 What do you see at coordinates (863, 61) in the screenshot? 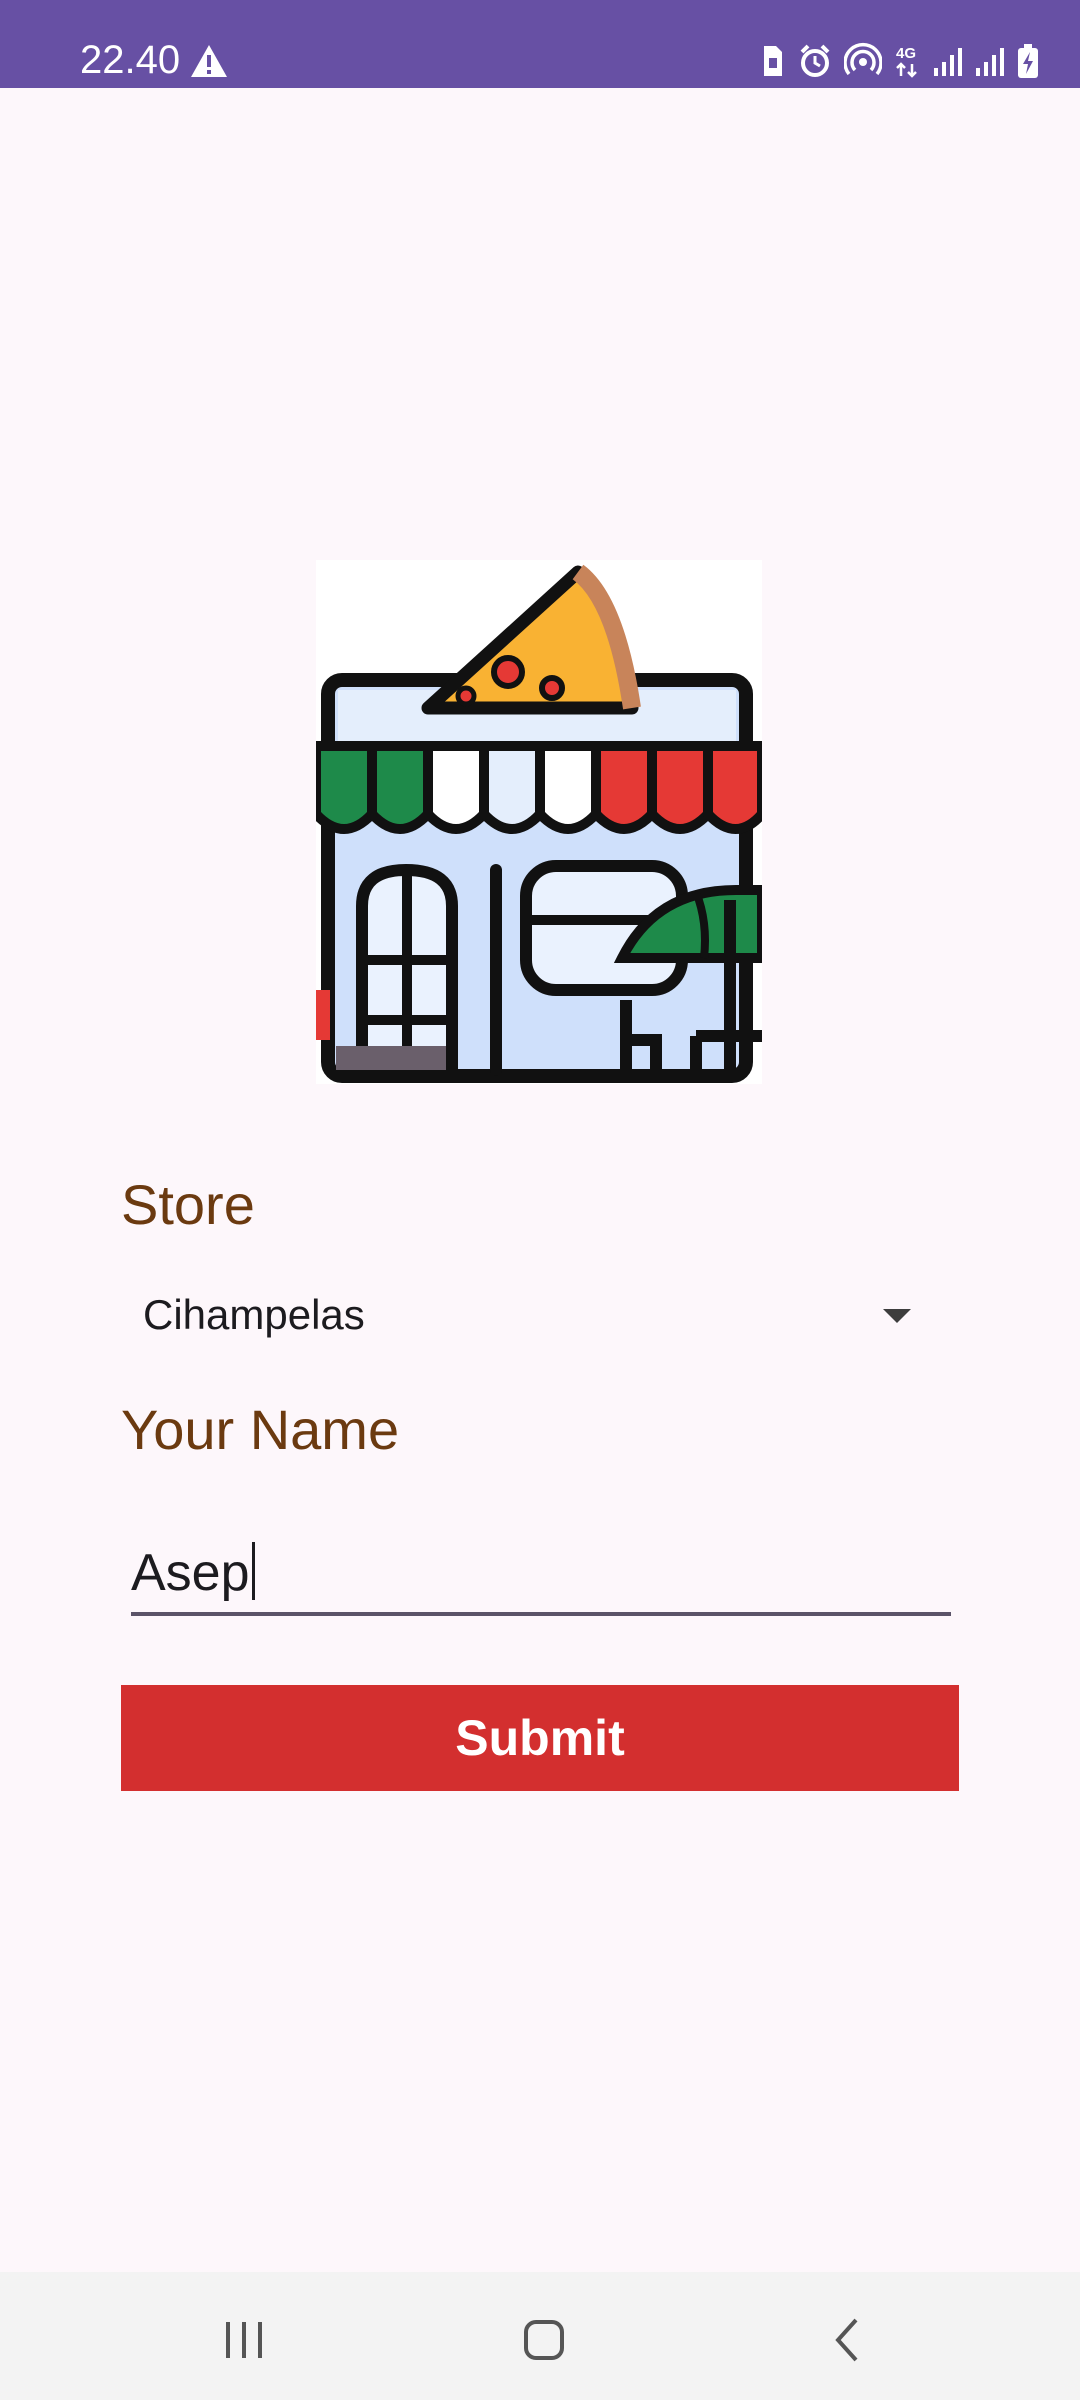
I see `hotspot-icon` at bounding box center [863, 61].